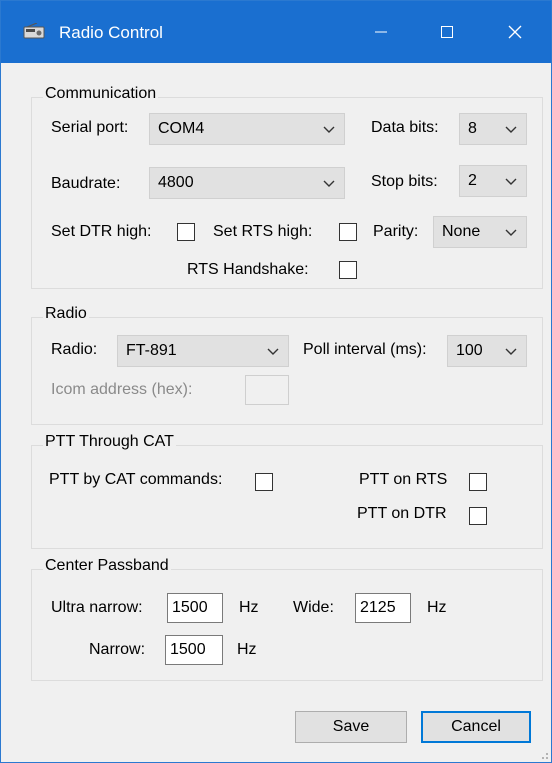 This screenshot has height=763, width=552. I want to click on ultra-narrow-field: 1500, so click(195, 608).